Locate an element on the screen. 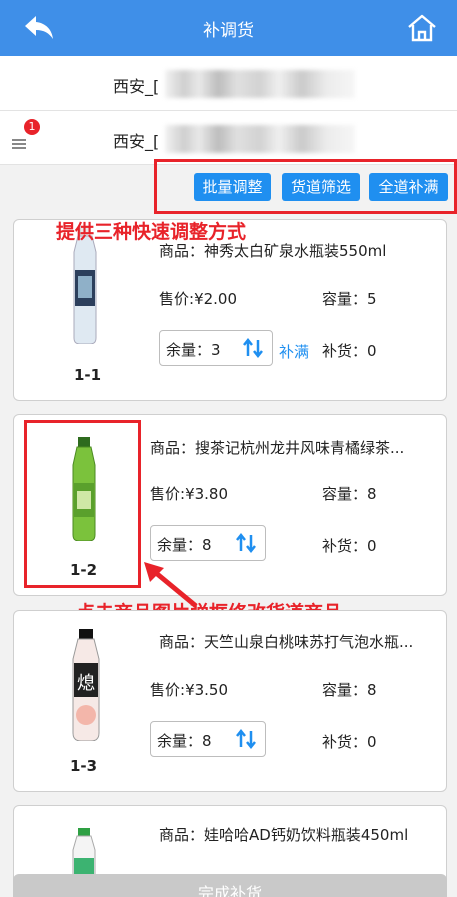 This screenshot has width=457, height=897. toolbar-annotation: 提供三种快速调整方式 is located at coordinates (151, 232).